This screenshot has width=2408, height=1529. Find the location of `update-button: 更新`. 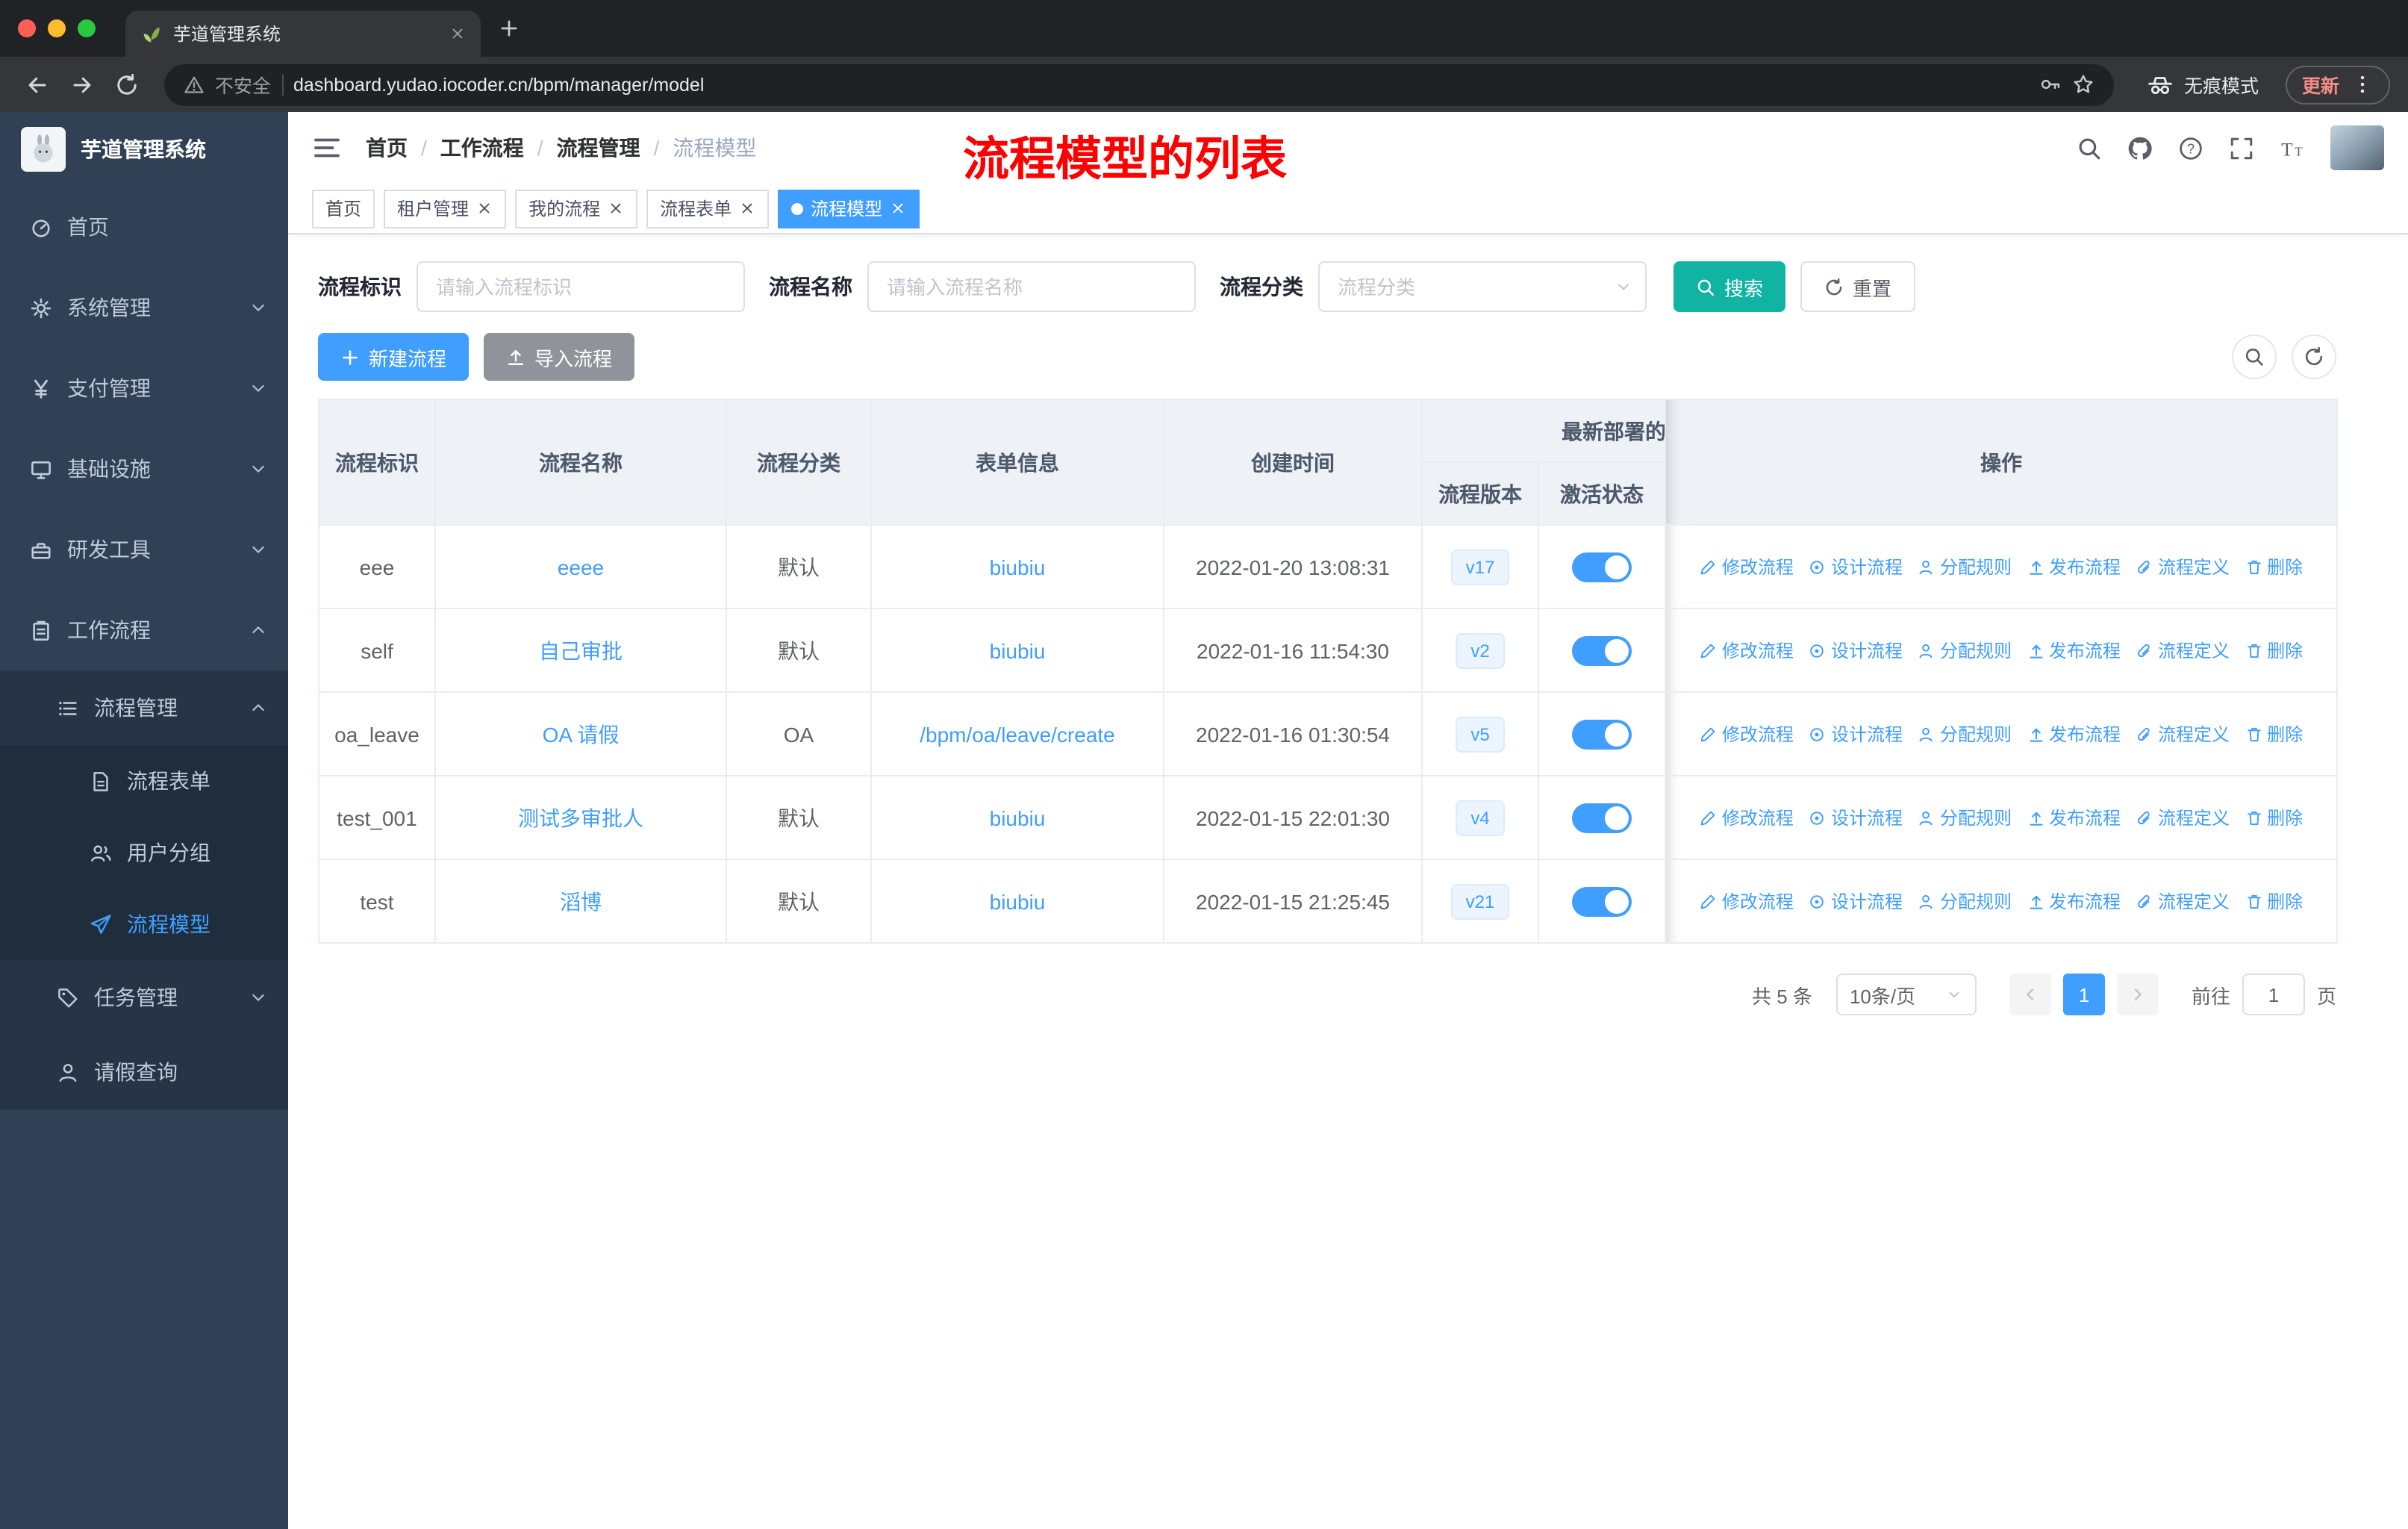

update-button: 更新 is located at coordinates (2337, 84).